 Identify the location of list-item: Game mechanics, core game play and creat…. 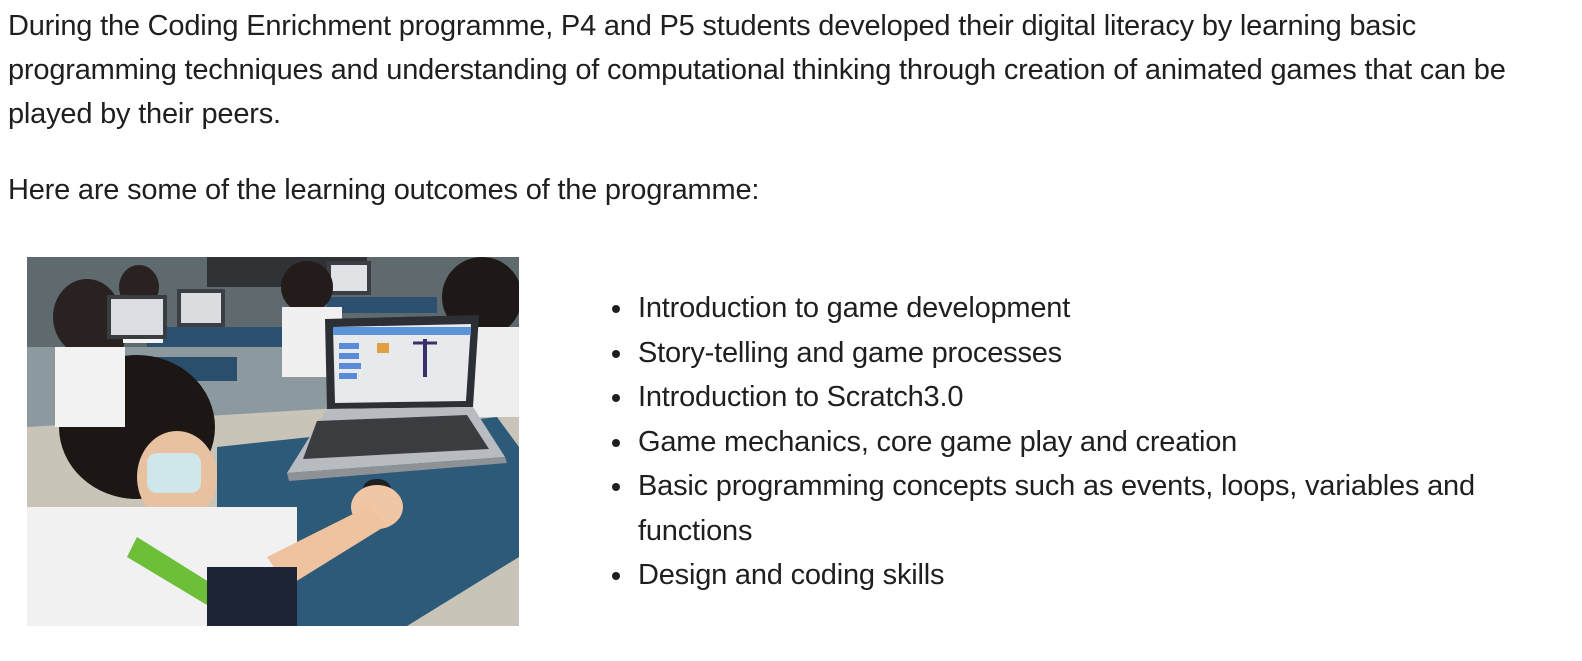
(1075, 442).